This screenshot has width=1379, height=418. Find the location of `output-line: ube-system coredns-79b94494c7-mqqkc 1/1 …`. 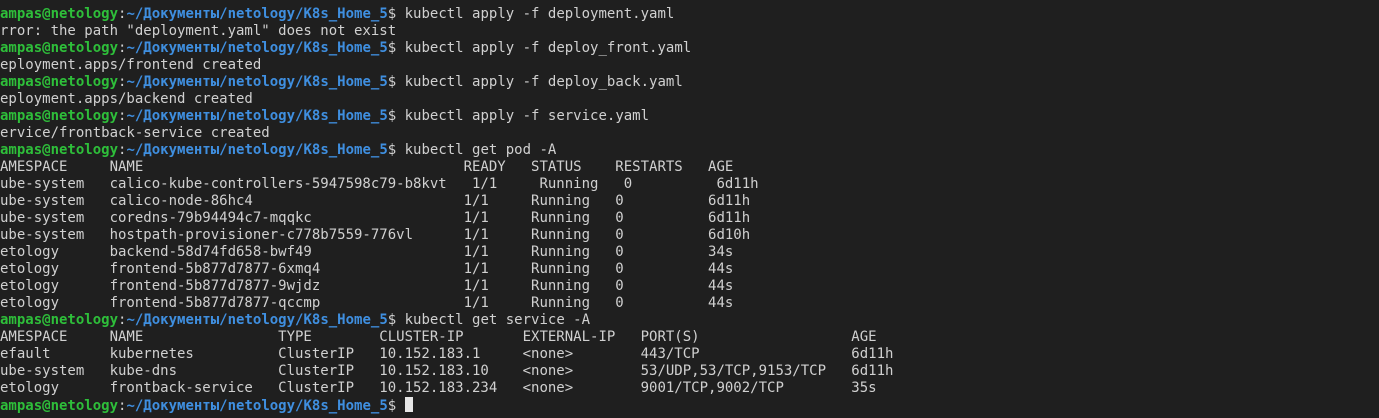

output-line: ube-system coredns-79b94494c7-mqqkc 1/1 … is located at coordinates (375, 218).